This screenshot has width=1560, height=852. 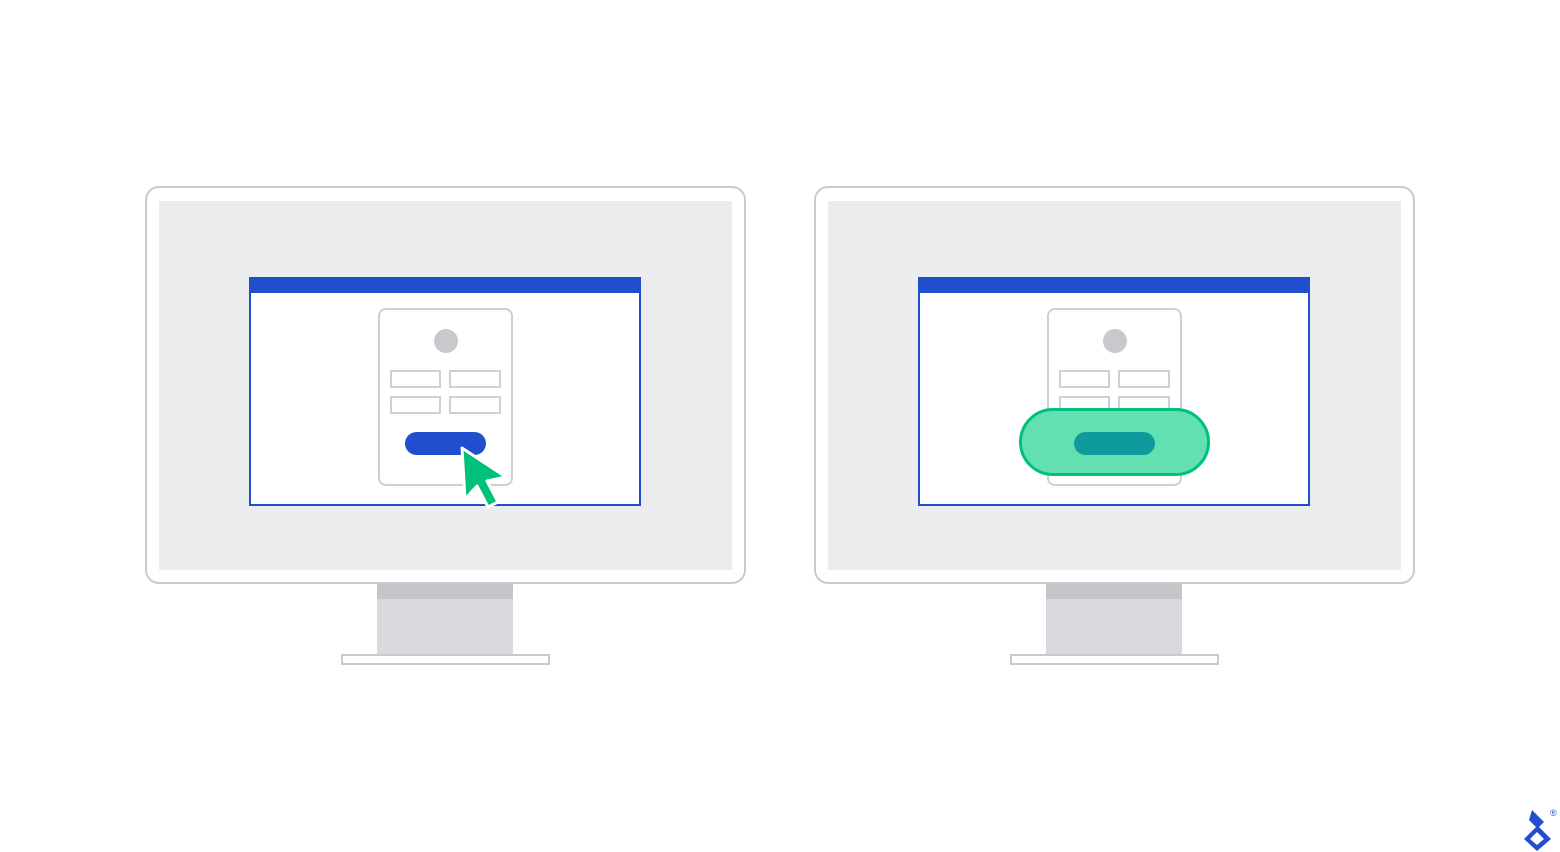 What do you see at coordinates (445, 659) in the screenshot?
I see `monitor-left-stand-base` at bounding box center [445, 659].